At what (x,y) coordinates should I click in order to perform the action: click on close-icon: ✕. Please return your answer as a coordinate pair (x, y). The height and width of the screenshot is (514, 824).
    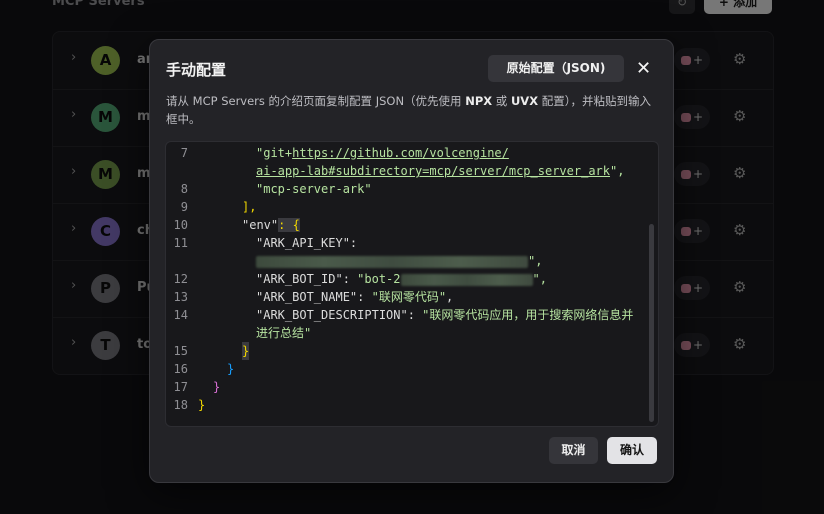
    Looking at the image, I should click on (644, 68).